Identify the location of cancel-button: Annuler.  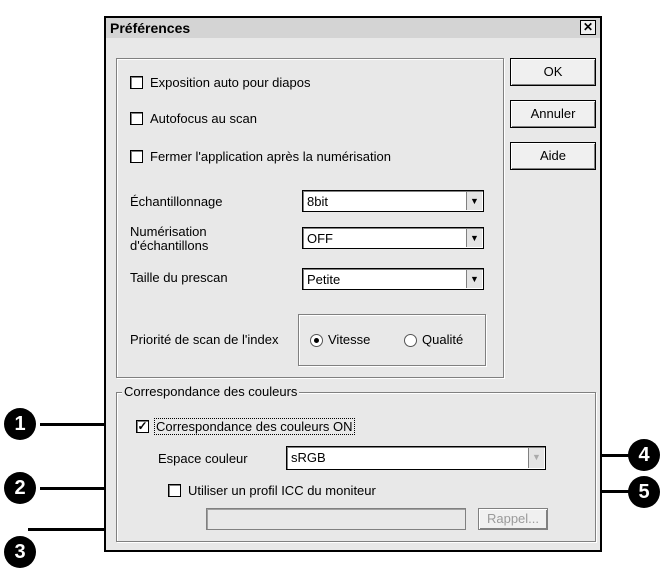
(553, 114).